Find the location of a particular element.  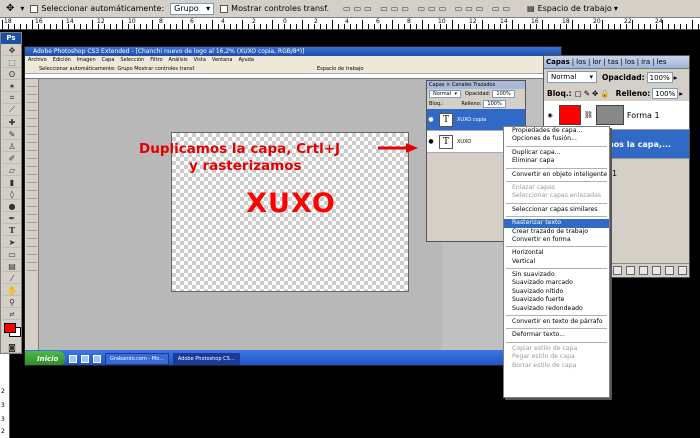

context-menu-item: Suavizado fuerte is located at coordinates (556, 300).